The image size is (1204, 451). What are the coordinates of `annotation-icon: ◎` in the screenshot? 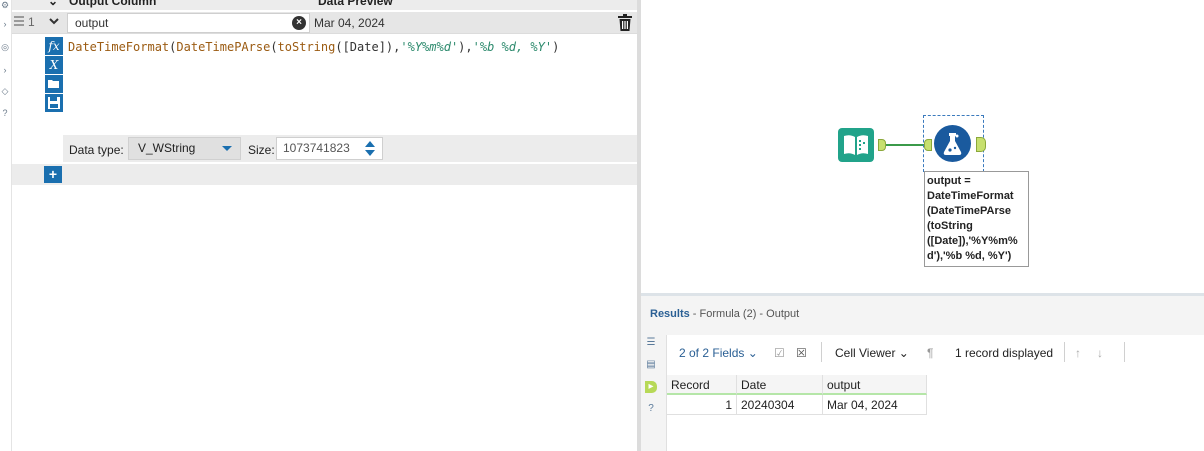 It's located at (5, 47).